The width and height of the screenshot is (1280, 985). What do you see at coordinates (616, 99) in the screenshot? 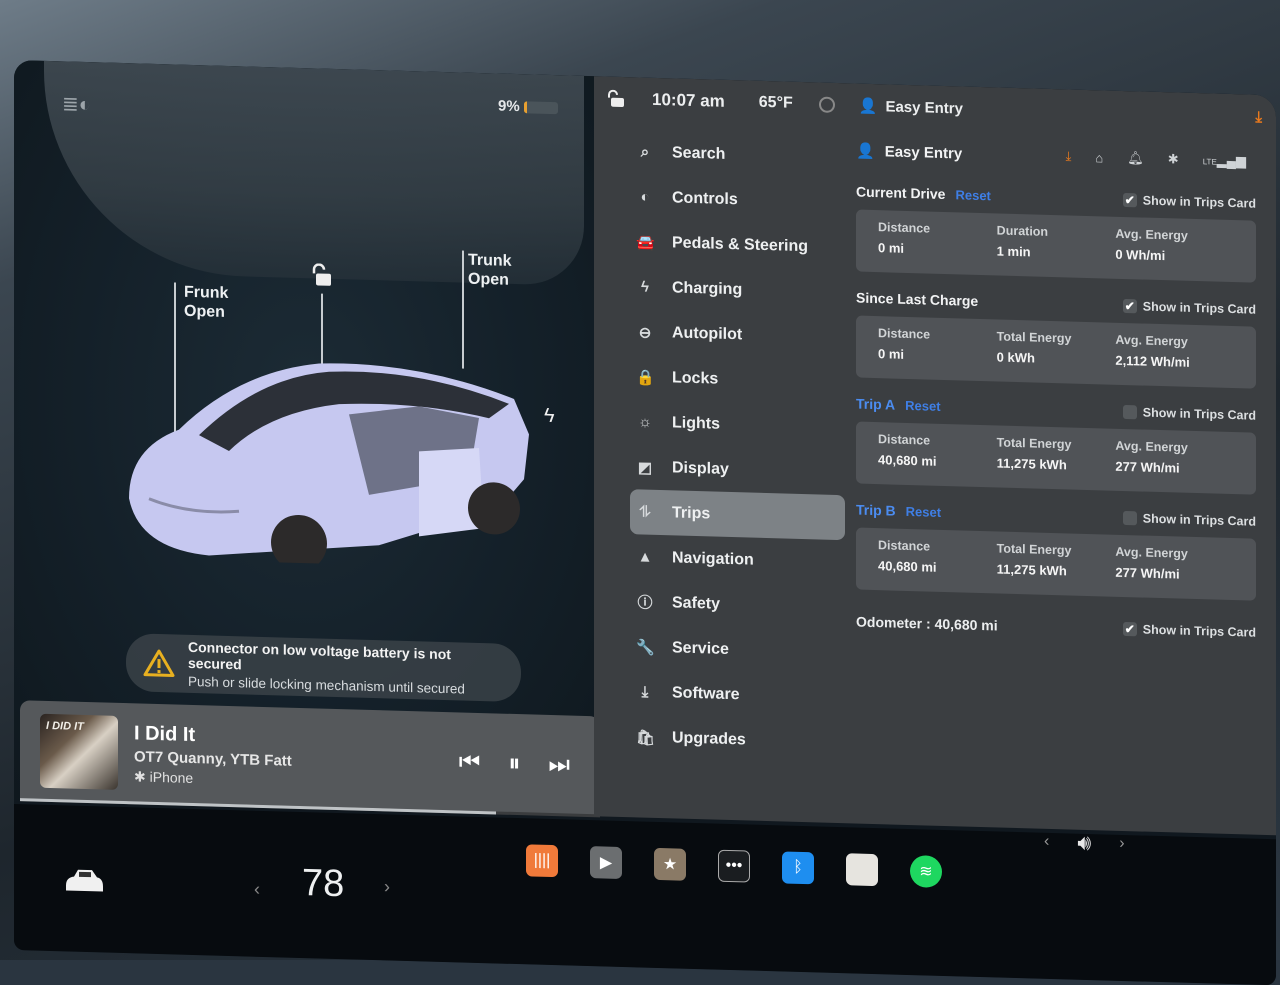
I see `unlocked-icon` at bounding box center [616, 99].